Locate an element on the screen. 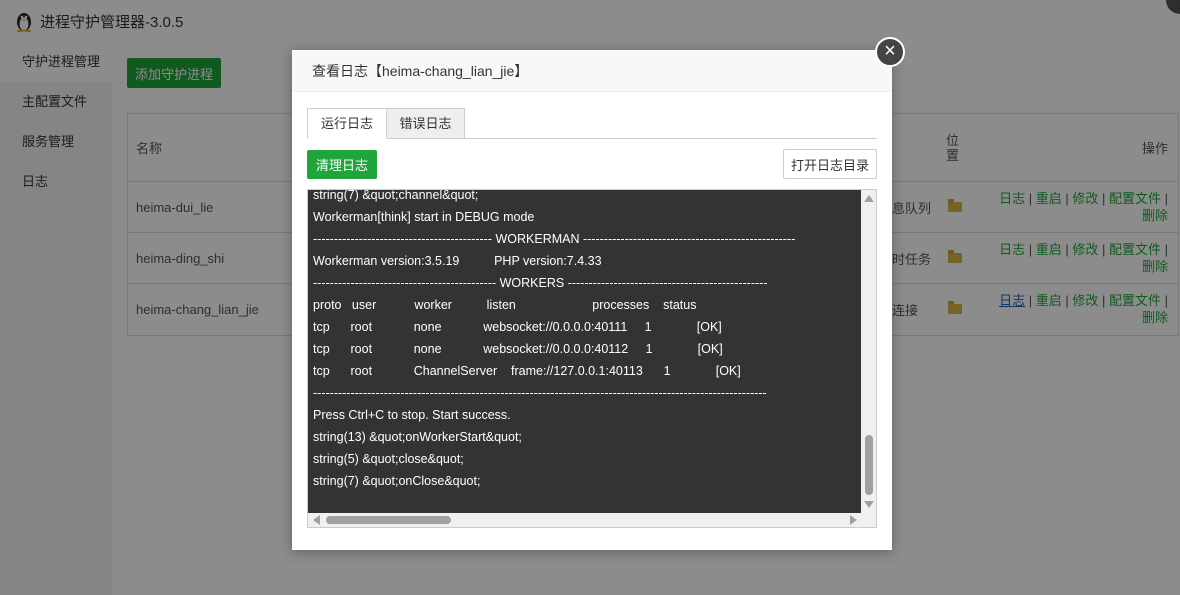 This screenshot has width=1180, height=595. modal-title: 查看日志【heima-chang_lian_jie】 is located at coordinates (592, 71).